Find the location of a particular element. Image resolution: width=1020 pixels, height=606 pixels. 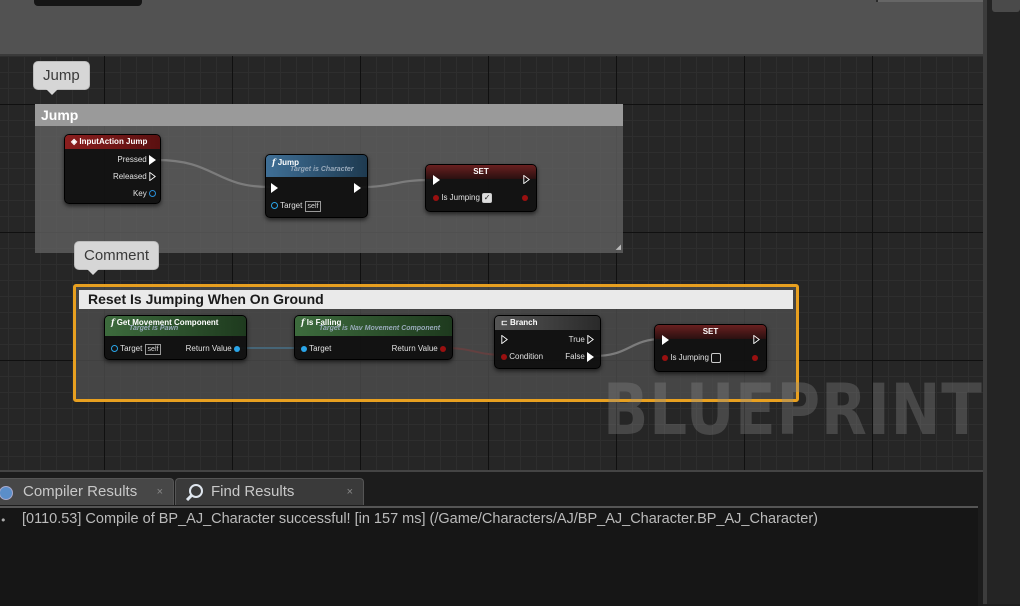

false-pin: False is located at coordinates (579, 357).